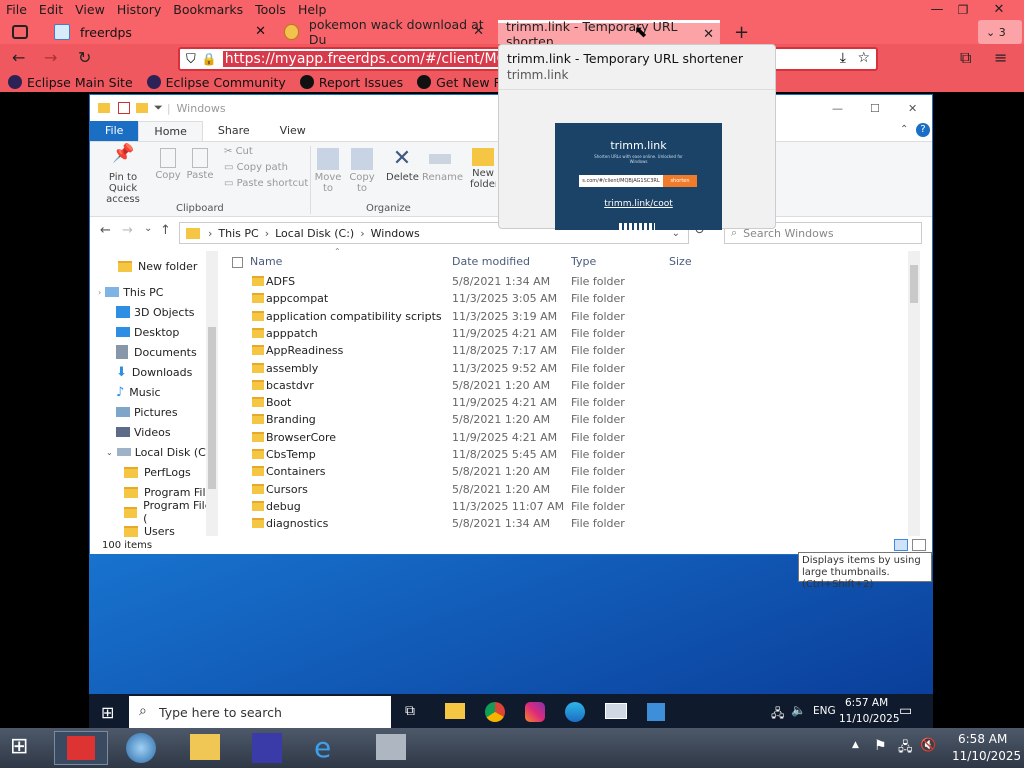  What do you see at coordinates (875, 108) in the screenshot?
I see `maximize-icon: ☐` at bounding box center [875, 108].